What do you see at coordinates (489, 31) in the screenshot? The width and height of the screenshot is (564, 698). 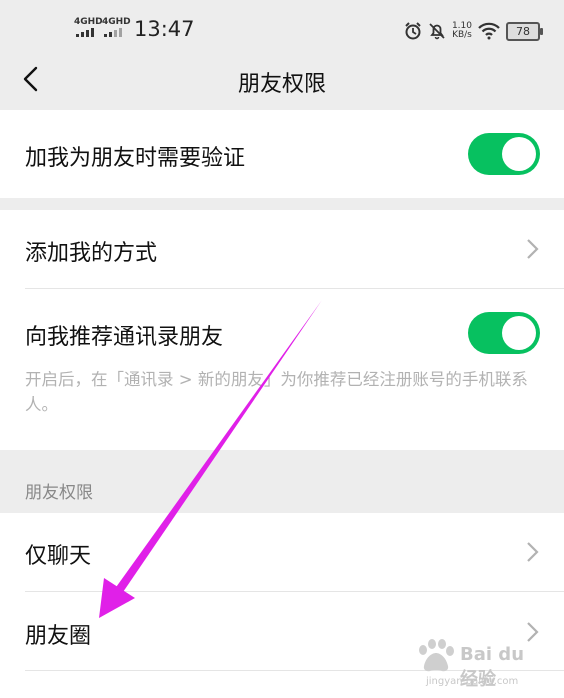 I see `wifi-icon` at bounding box center [489, 31].